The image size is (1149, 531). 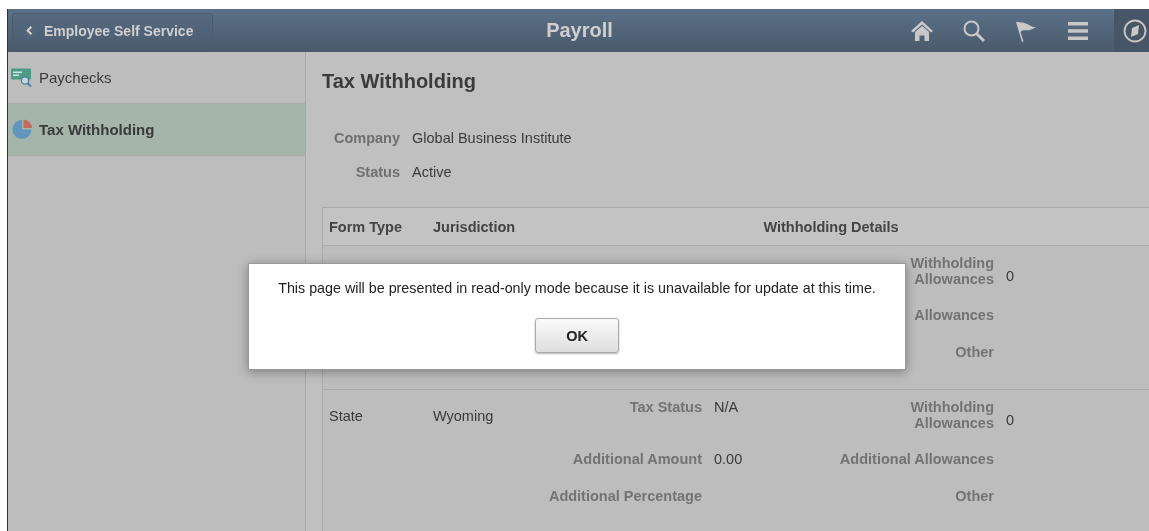 I want to click on ok-button: OK, so click(x=577, y=335).